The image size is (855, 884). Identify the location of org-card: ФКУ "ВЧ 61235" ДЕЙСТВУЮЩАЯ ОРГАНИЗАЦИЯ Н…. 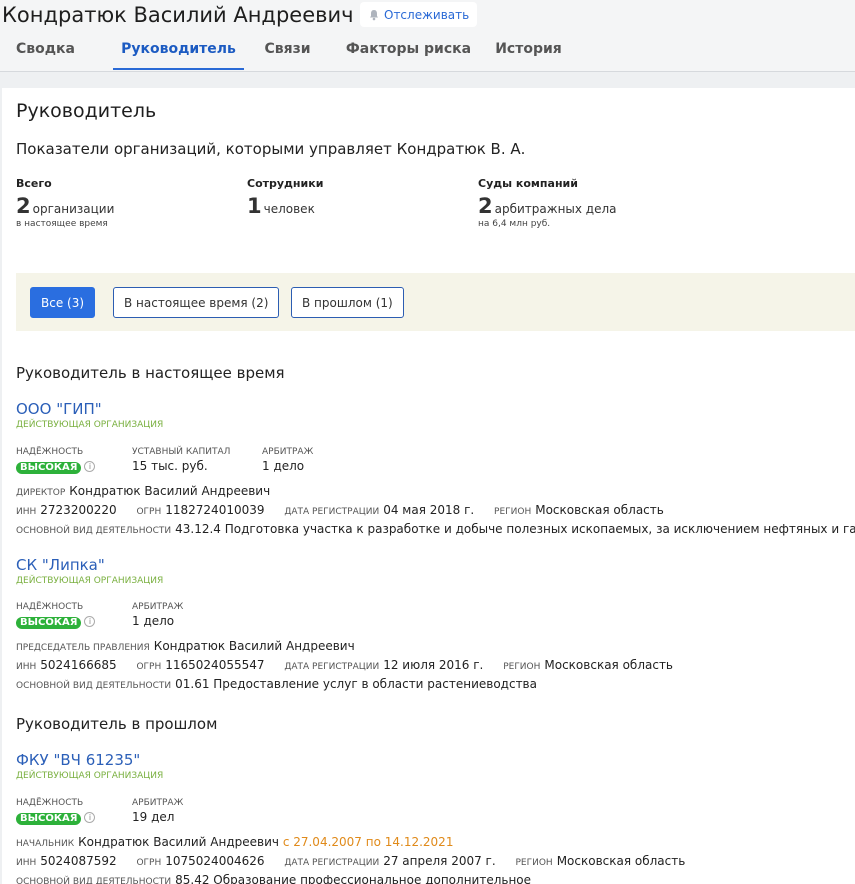
(435, 817).